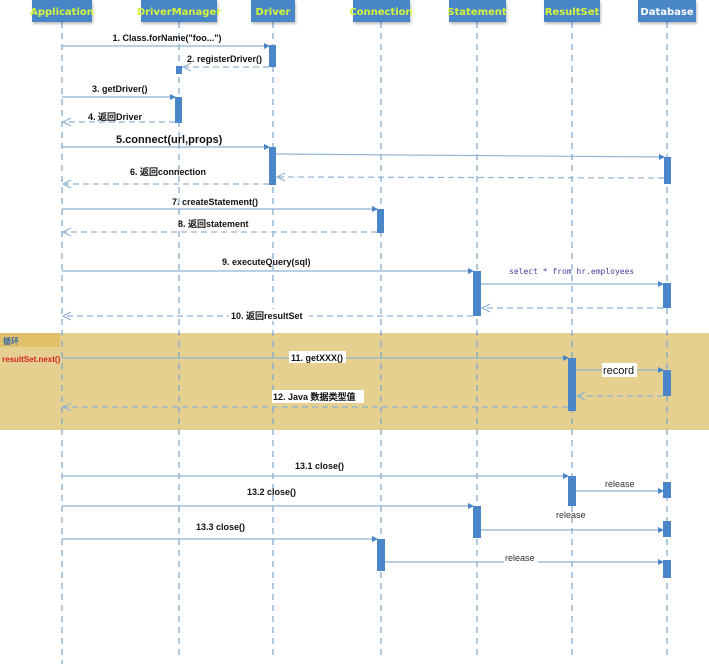  I want to click on message-release-connection: release, so click(524, 558).